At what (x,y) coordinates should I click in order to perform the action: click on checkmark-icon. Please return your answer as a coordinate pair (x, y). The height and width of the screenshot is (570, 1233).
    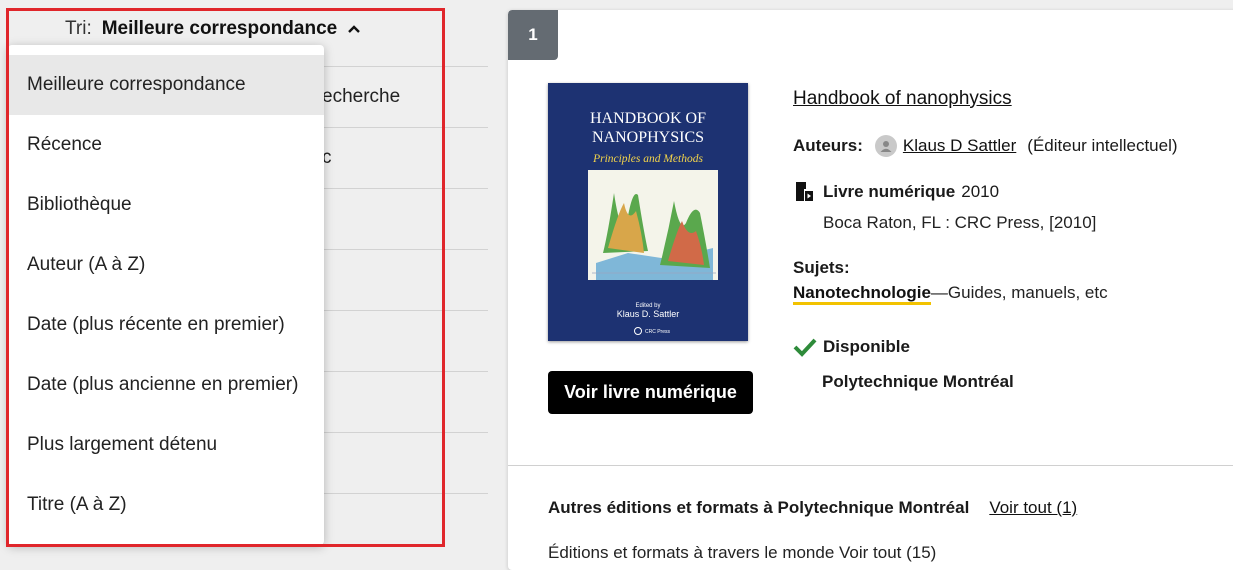
    Looking at the image, I should click on (805, 347).